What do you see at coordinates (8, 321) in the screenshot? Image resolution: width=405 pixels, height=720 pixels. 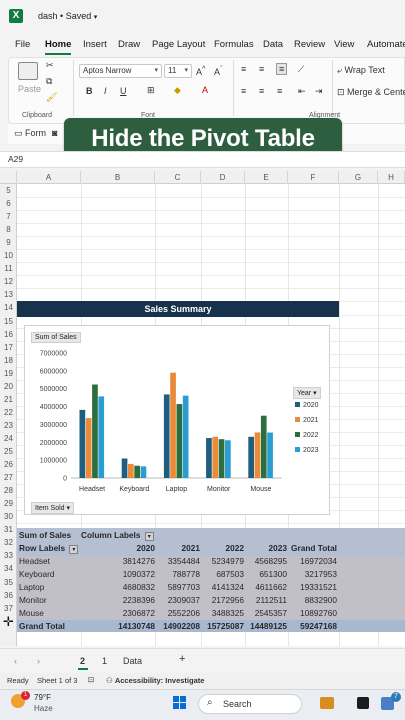 I see `row-header-15: 15` at bounding box center [8, 321].